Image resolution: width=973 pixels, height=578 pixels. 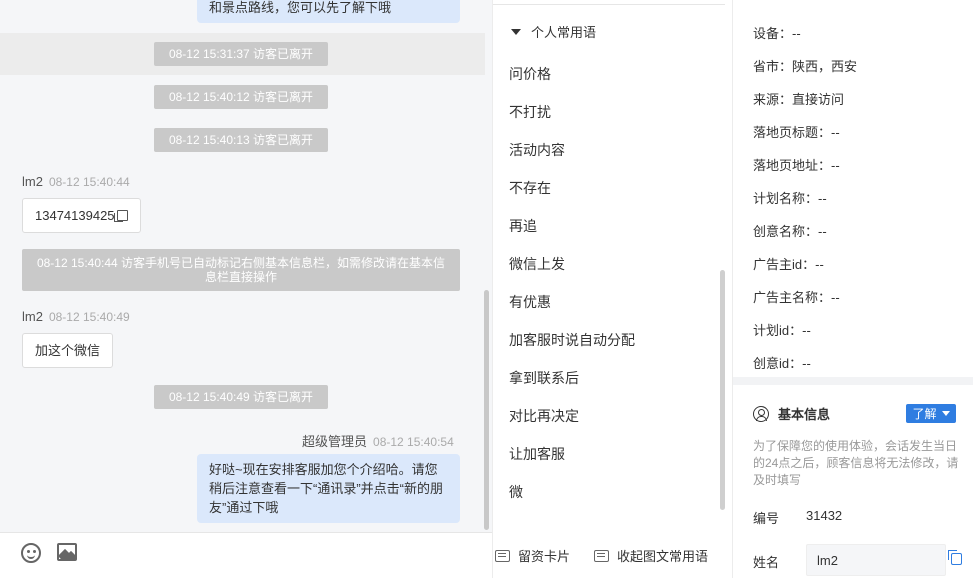 I want to click on visitor-message-bubble: 加这个微信, so click(x=68, y=350).